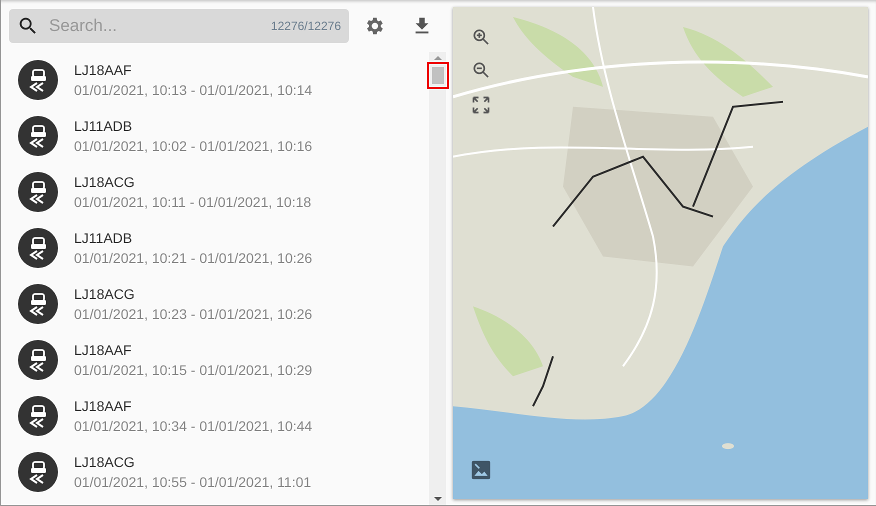 The height and width of the screenshot is (506, 876). Describe the element at coordinates (215, 360) in the screenshot. I see `trip-item: LJ18AAF 01/01/2021, 10:15 - 01/01/2021, 10:29` at that location.